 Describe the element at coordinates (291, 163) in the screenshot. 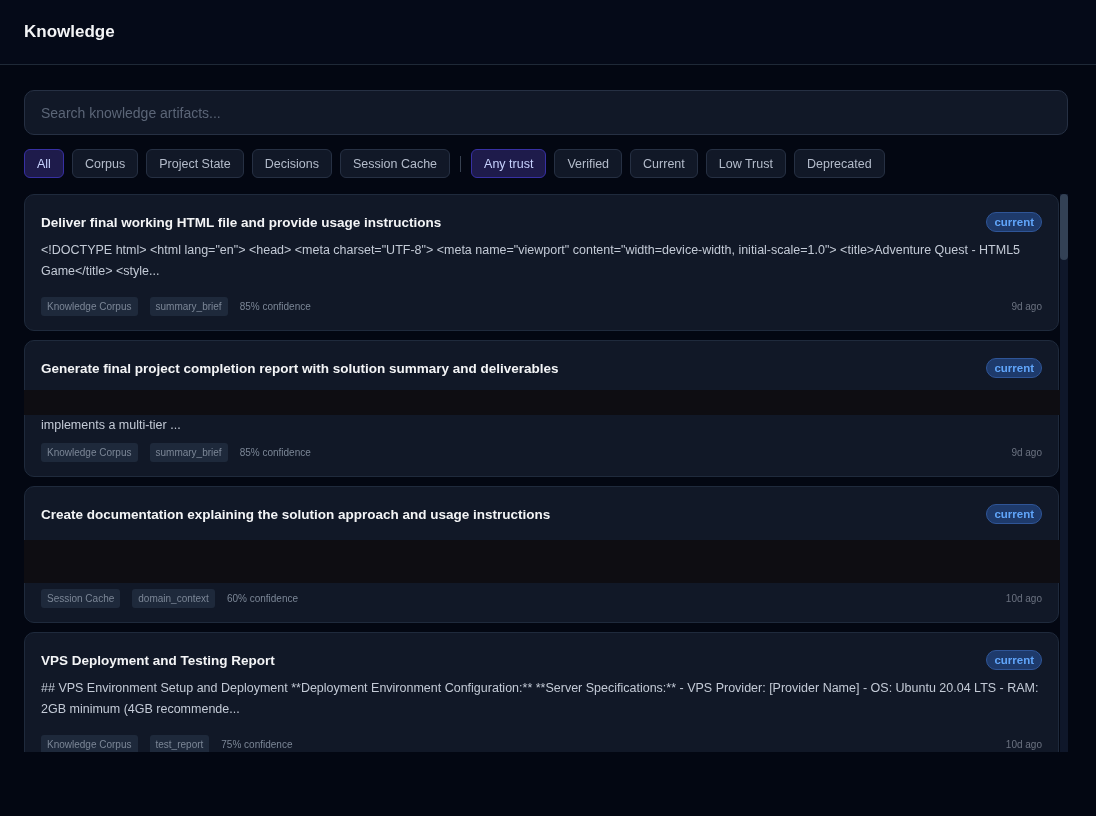

I see `filter-chip: Decisions` at that location.